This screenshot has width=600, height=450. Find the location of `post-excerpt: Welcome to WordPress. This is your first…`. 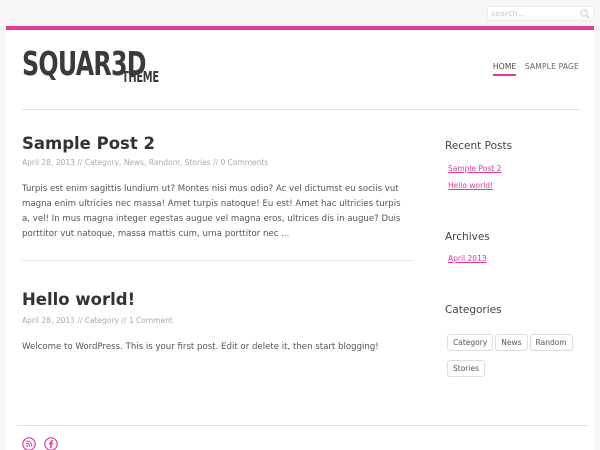

post-excerpt: Welcome to WordPress. This is your first… is located at coordinates (200, 347).